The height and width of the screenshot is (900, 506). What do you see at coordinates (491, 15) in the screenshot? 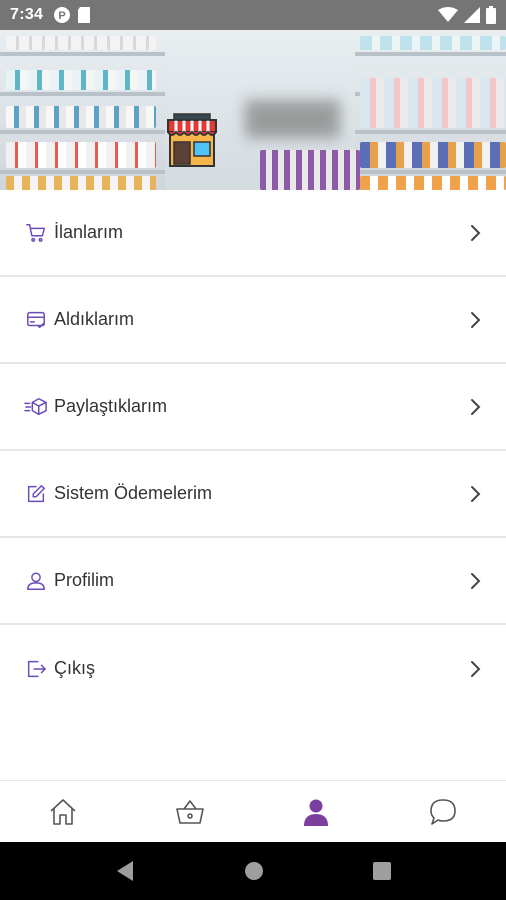
I see `battery-icon` at bounding box center [491, 15].